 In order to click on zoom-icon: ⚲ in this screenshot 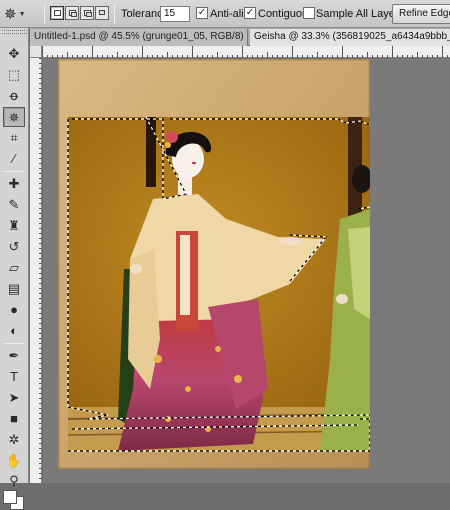, I will do `click(14, 481)`.